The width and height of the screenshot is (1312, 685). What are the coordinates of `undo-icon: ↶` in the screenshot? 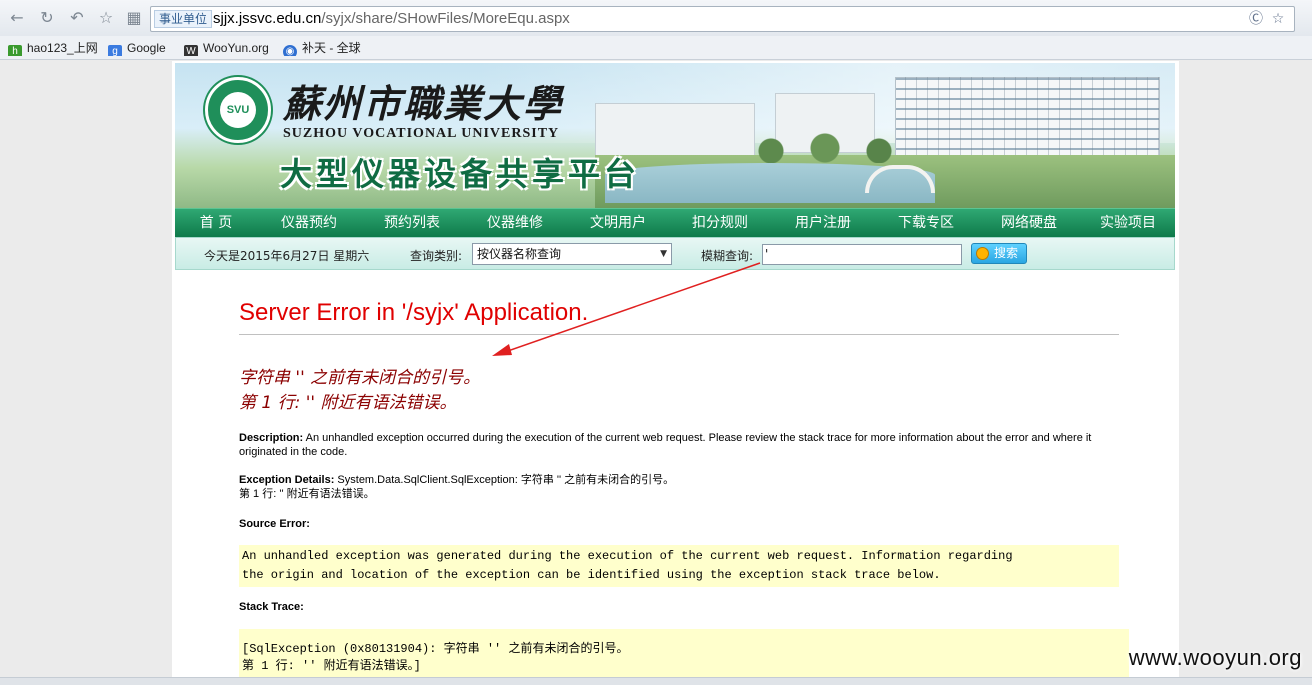 It's located at (77, 18).